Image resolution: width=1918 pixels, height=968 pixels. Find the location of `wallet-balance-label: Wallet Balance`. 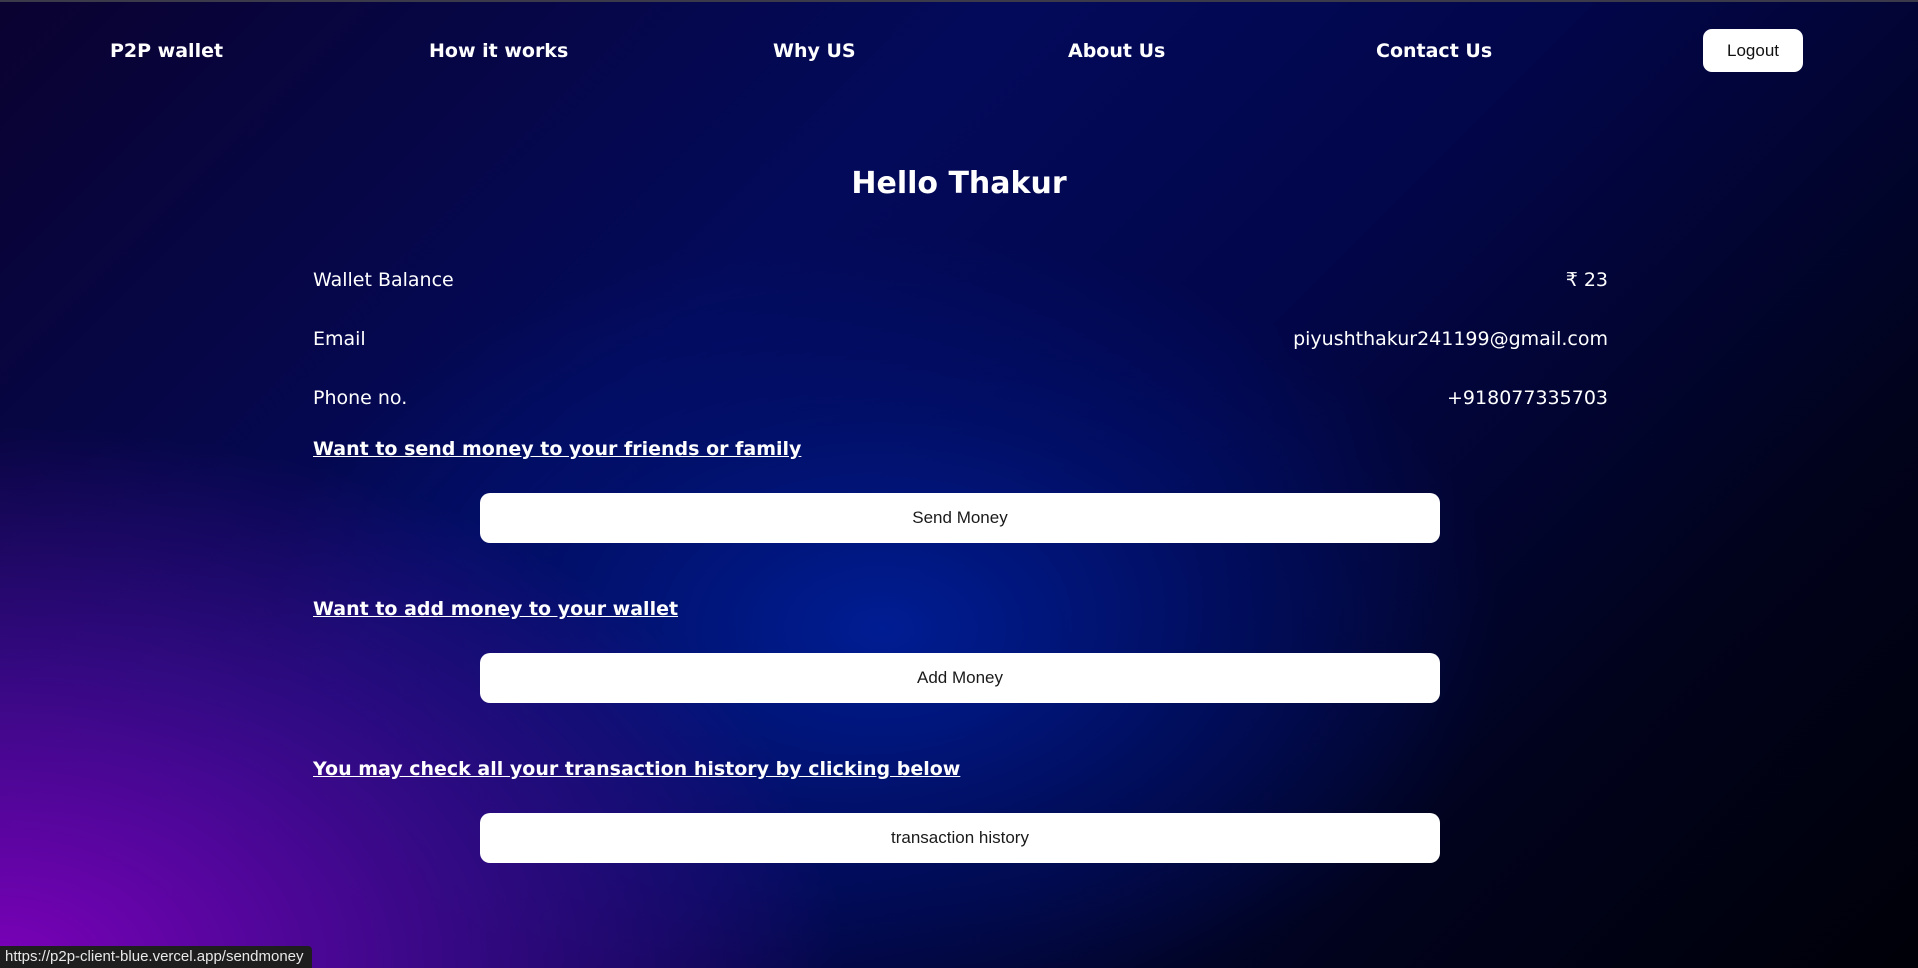

wallet-balance-label: Wallet Balance is located at coordinates (383, 280).